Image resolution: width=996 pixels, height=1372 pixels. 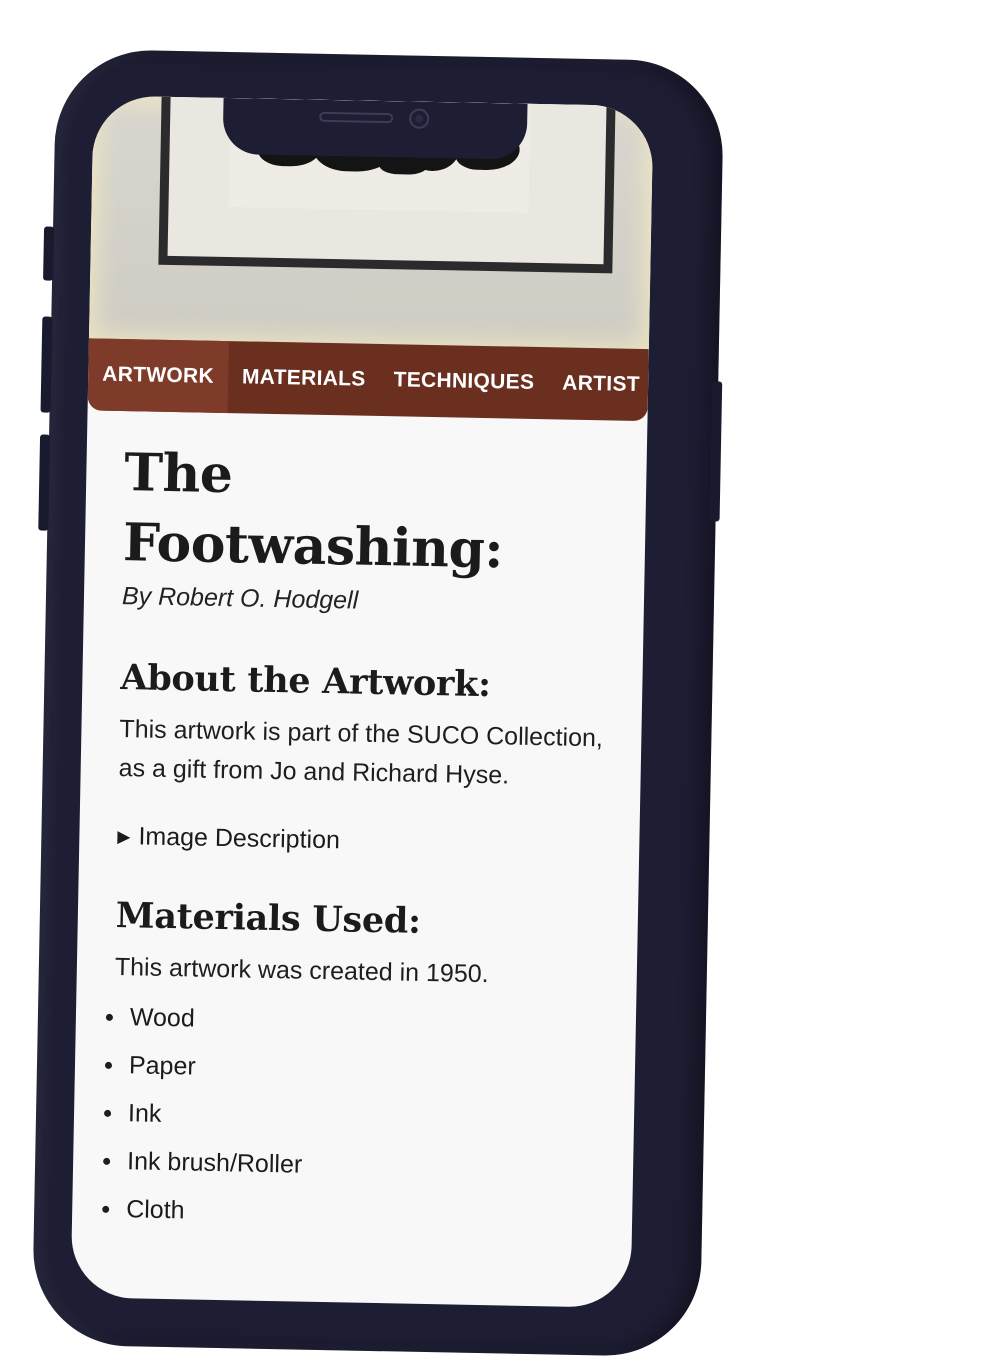 I want to click on section-nav: ARTWORK MATERIALS TECHNIQUES ARTIST, so click(x=368, y=380).